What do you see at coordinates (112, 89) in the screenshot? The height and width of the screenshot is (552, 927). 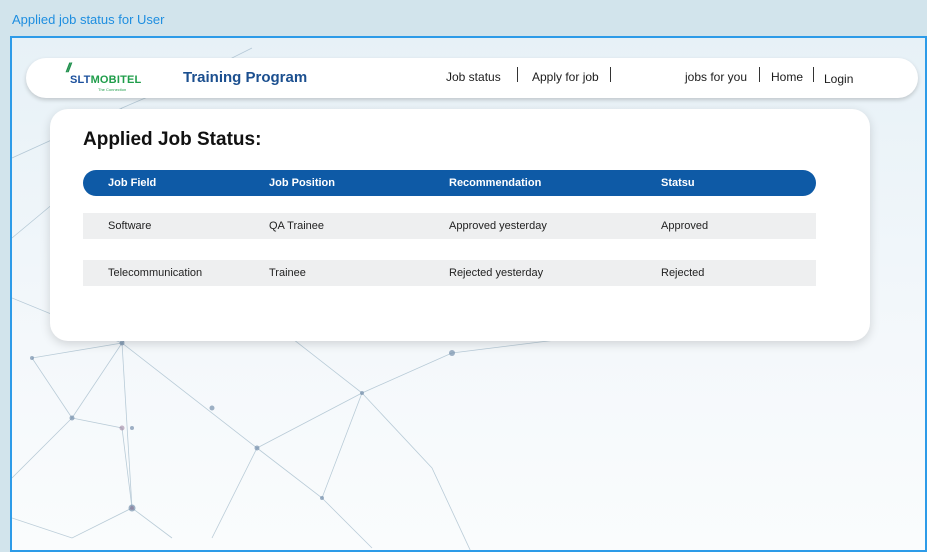 I see `logo-tagline: The Connection` at bounding box center [112, 89].